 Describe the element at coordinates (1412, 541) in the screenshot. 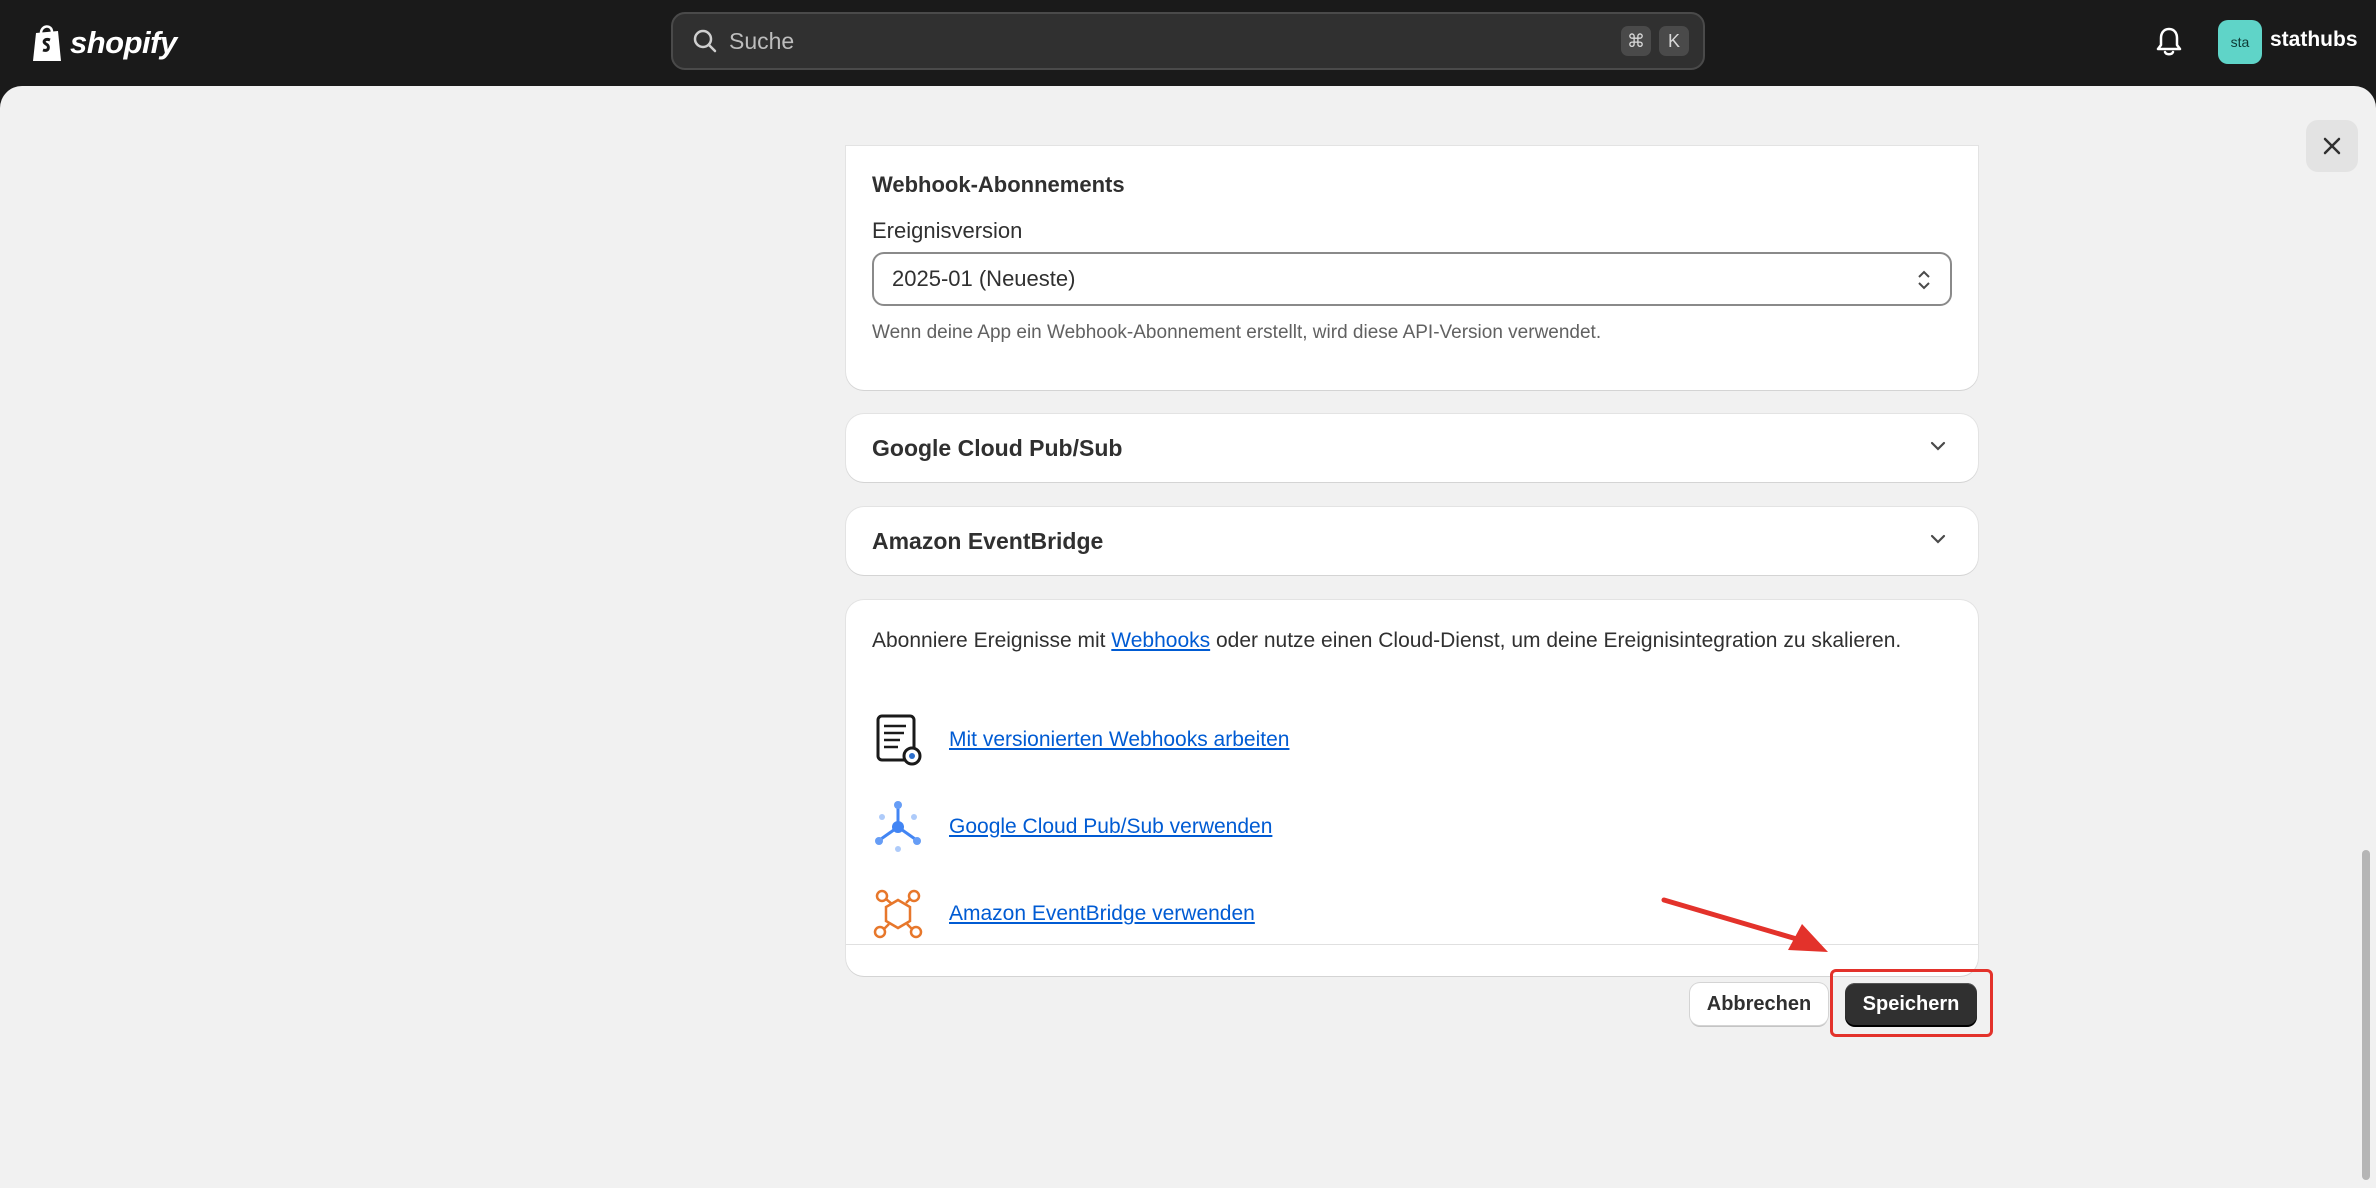

I see `accordion-amazon-eventbridge: Amazon EventBridge` at that location.